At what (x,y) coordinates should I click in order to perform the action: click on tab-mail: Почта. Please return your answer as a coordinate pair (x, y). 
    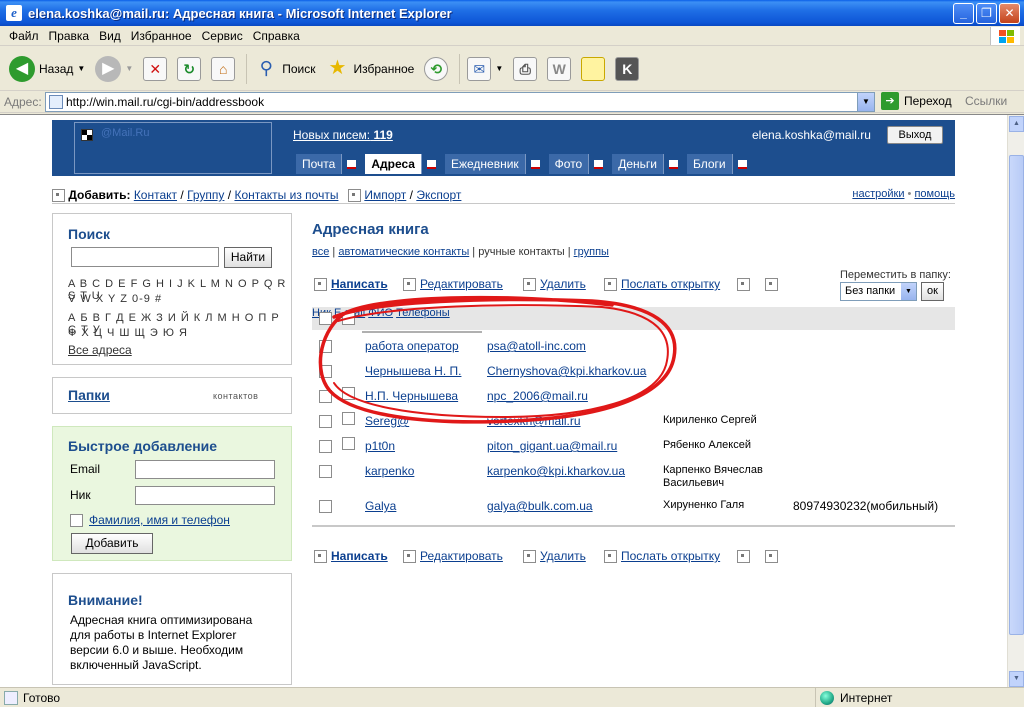
    Looking at the image, I should click on (330, 164).